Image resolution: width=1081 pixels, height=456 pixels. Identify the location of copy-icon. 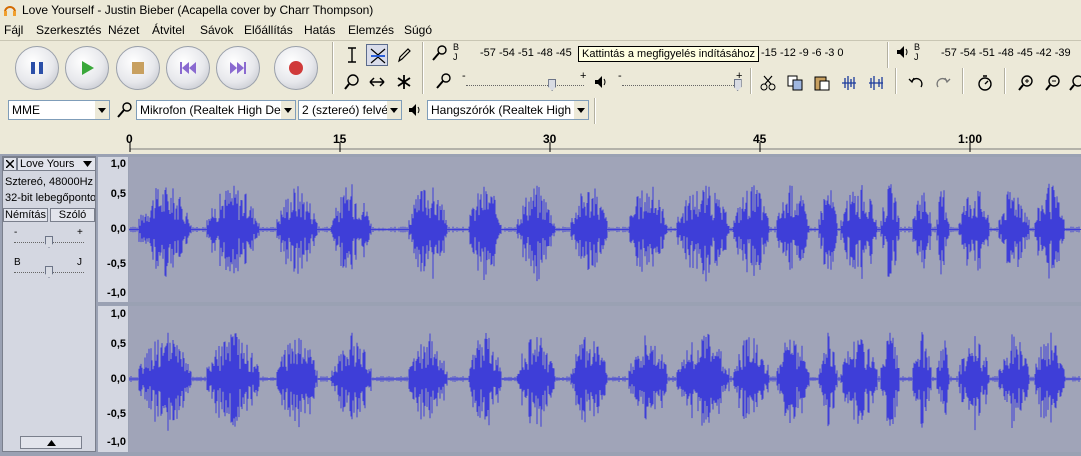
(795, 83).